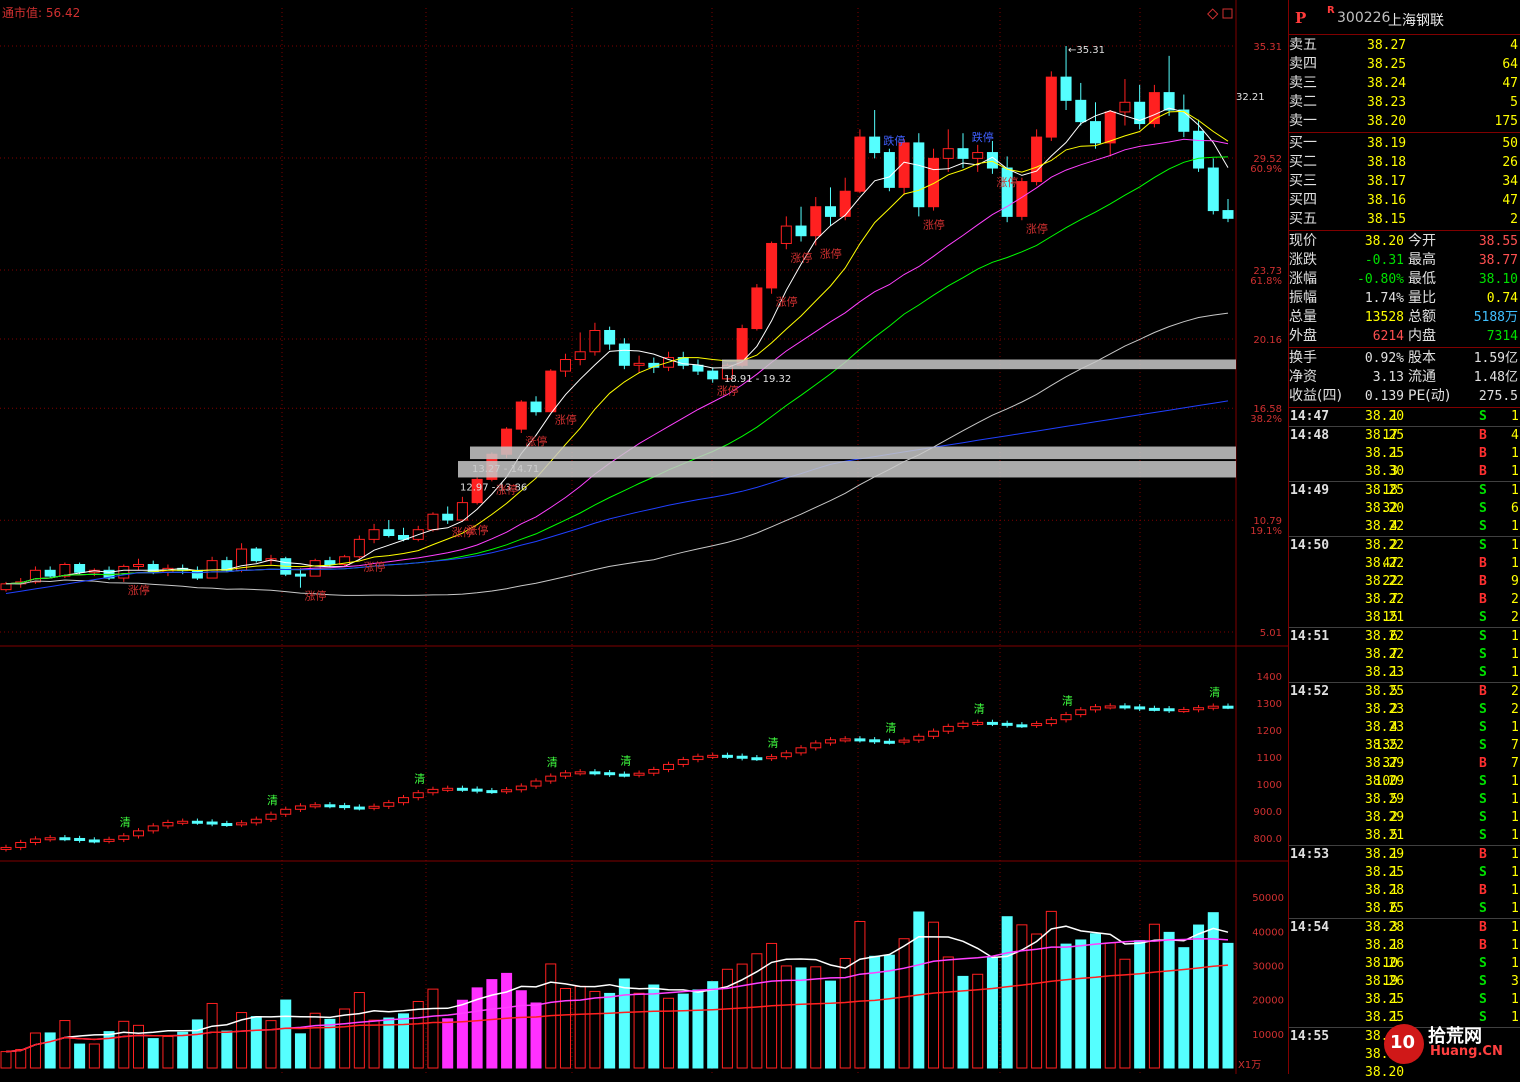  What do you see at coordinates (1422, 377) in the screenshot?
I see `fund-label: 流通` at bounding box center [1422, 377].